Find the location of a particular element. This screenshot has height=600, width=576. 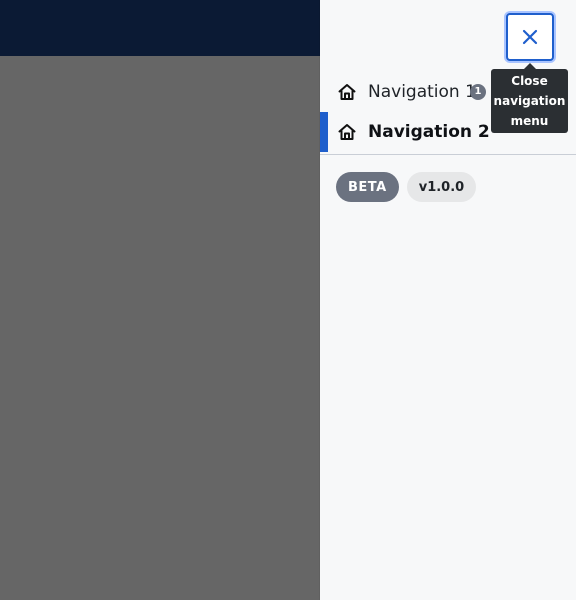

close-icon is located at coordinates (530, 37).